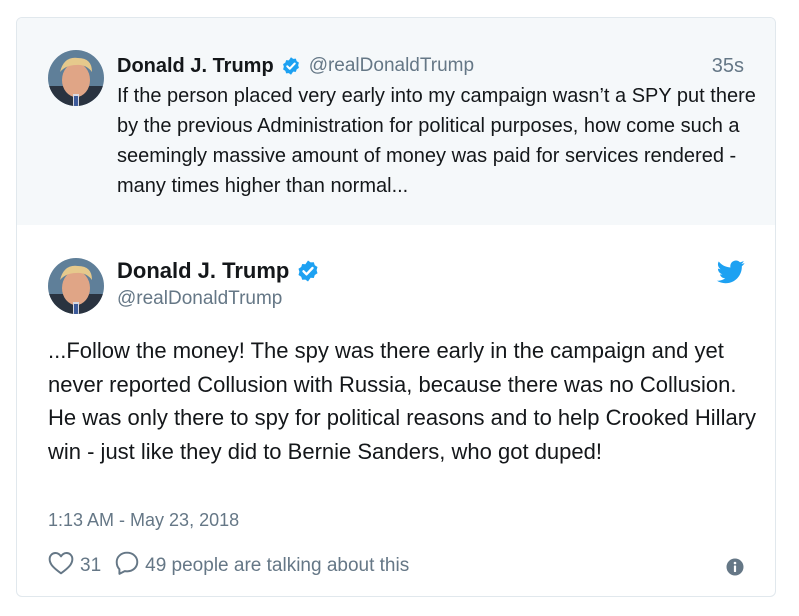 The width and height of the screenshot is (799, 616). I want to click on talking-count: 49 people are talking about this, so click(277, 566).